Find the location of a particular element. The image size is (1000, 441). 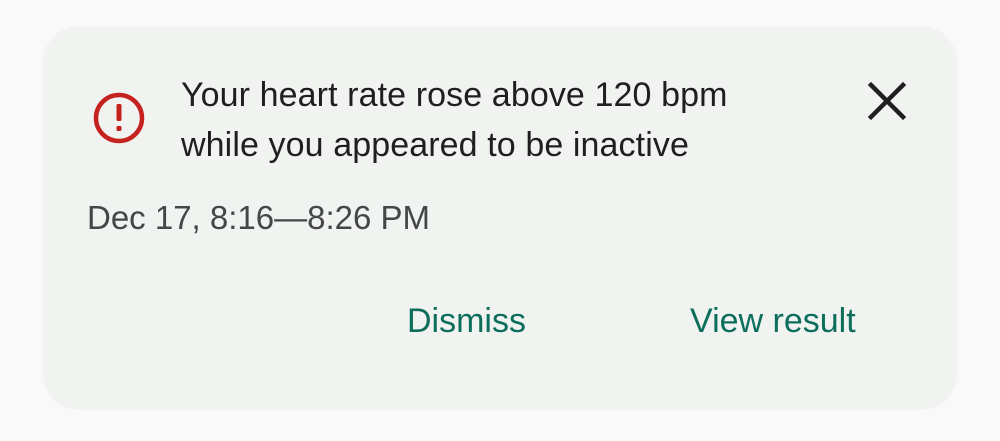

notification-timestamp: Dec 17, 8:16—8:26 PM is located at coordinates (259, 217).